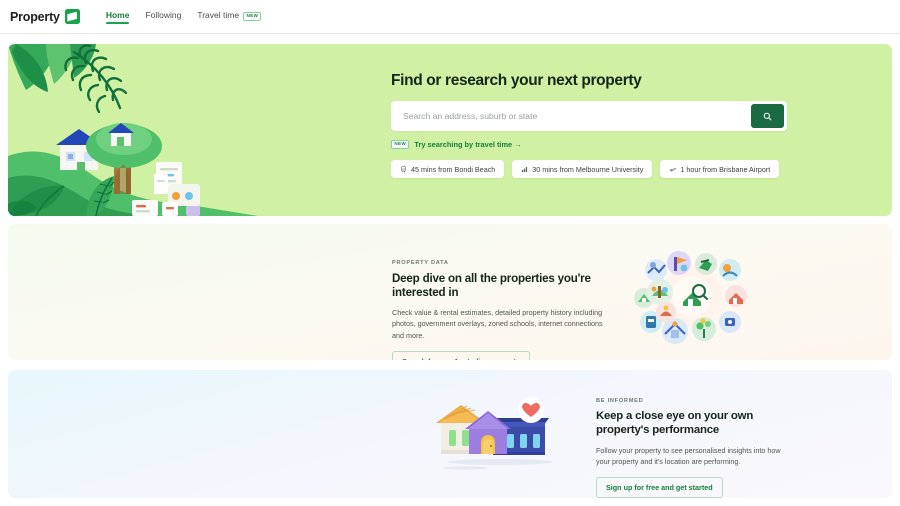 The image size is (900, 506). I want to click on hero-illustration, so click(133, 130).